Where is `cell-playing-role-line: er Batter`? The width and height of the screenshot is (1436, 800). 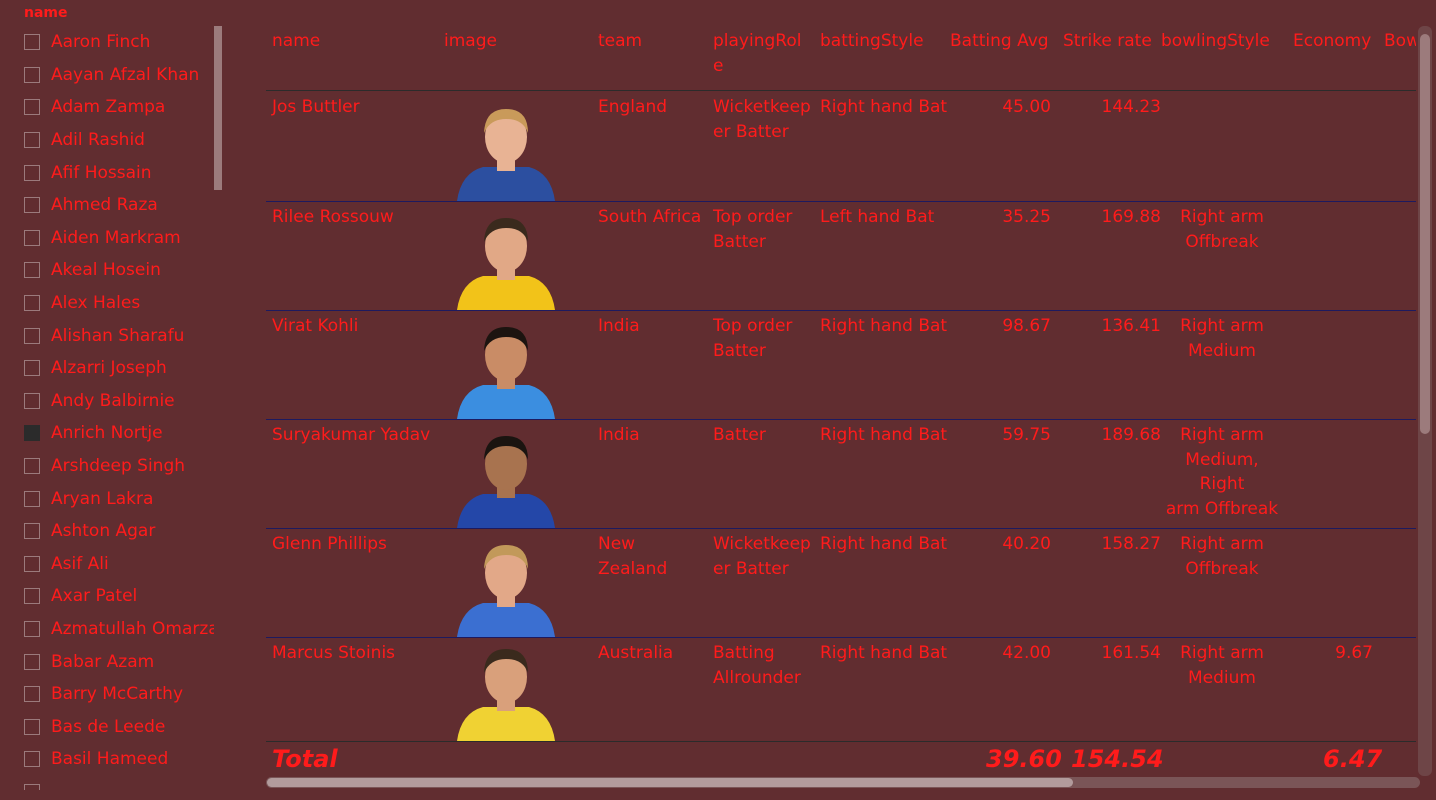
cell-playing-role-line: er Batter is located at coordinates (751, 568).